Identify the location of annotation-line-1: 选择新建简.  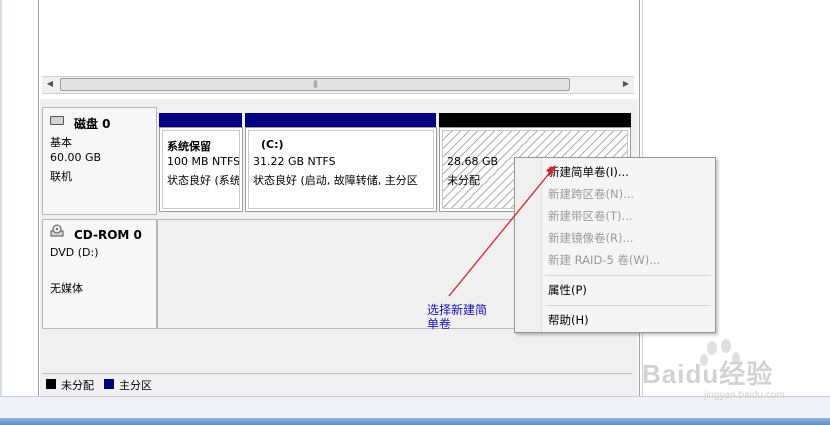
(457, 310).